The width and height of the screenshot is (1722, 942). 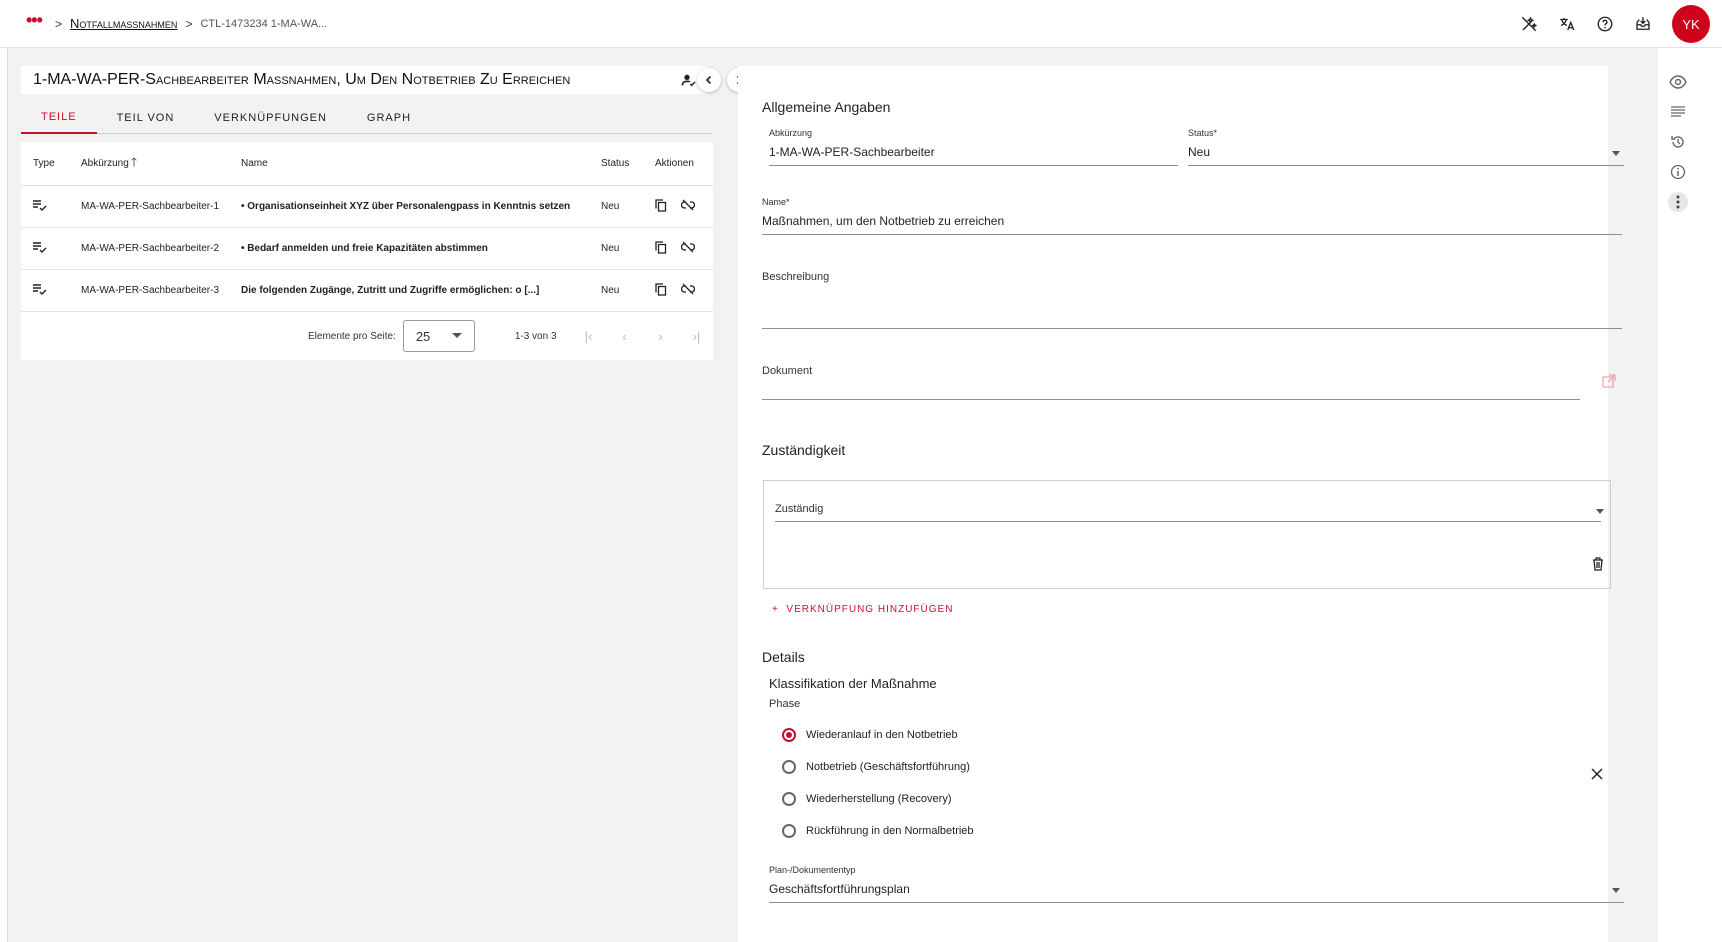 What do you see at coordinates (1678, 112) in the screenshot?
I see `list-icon` at bounding box center [1678, 112].